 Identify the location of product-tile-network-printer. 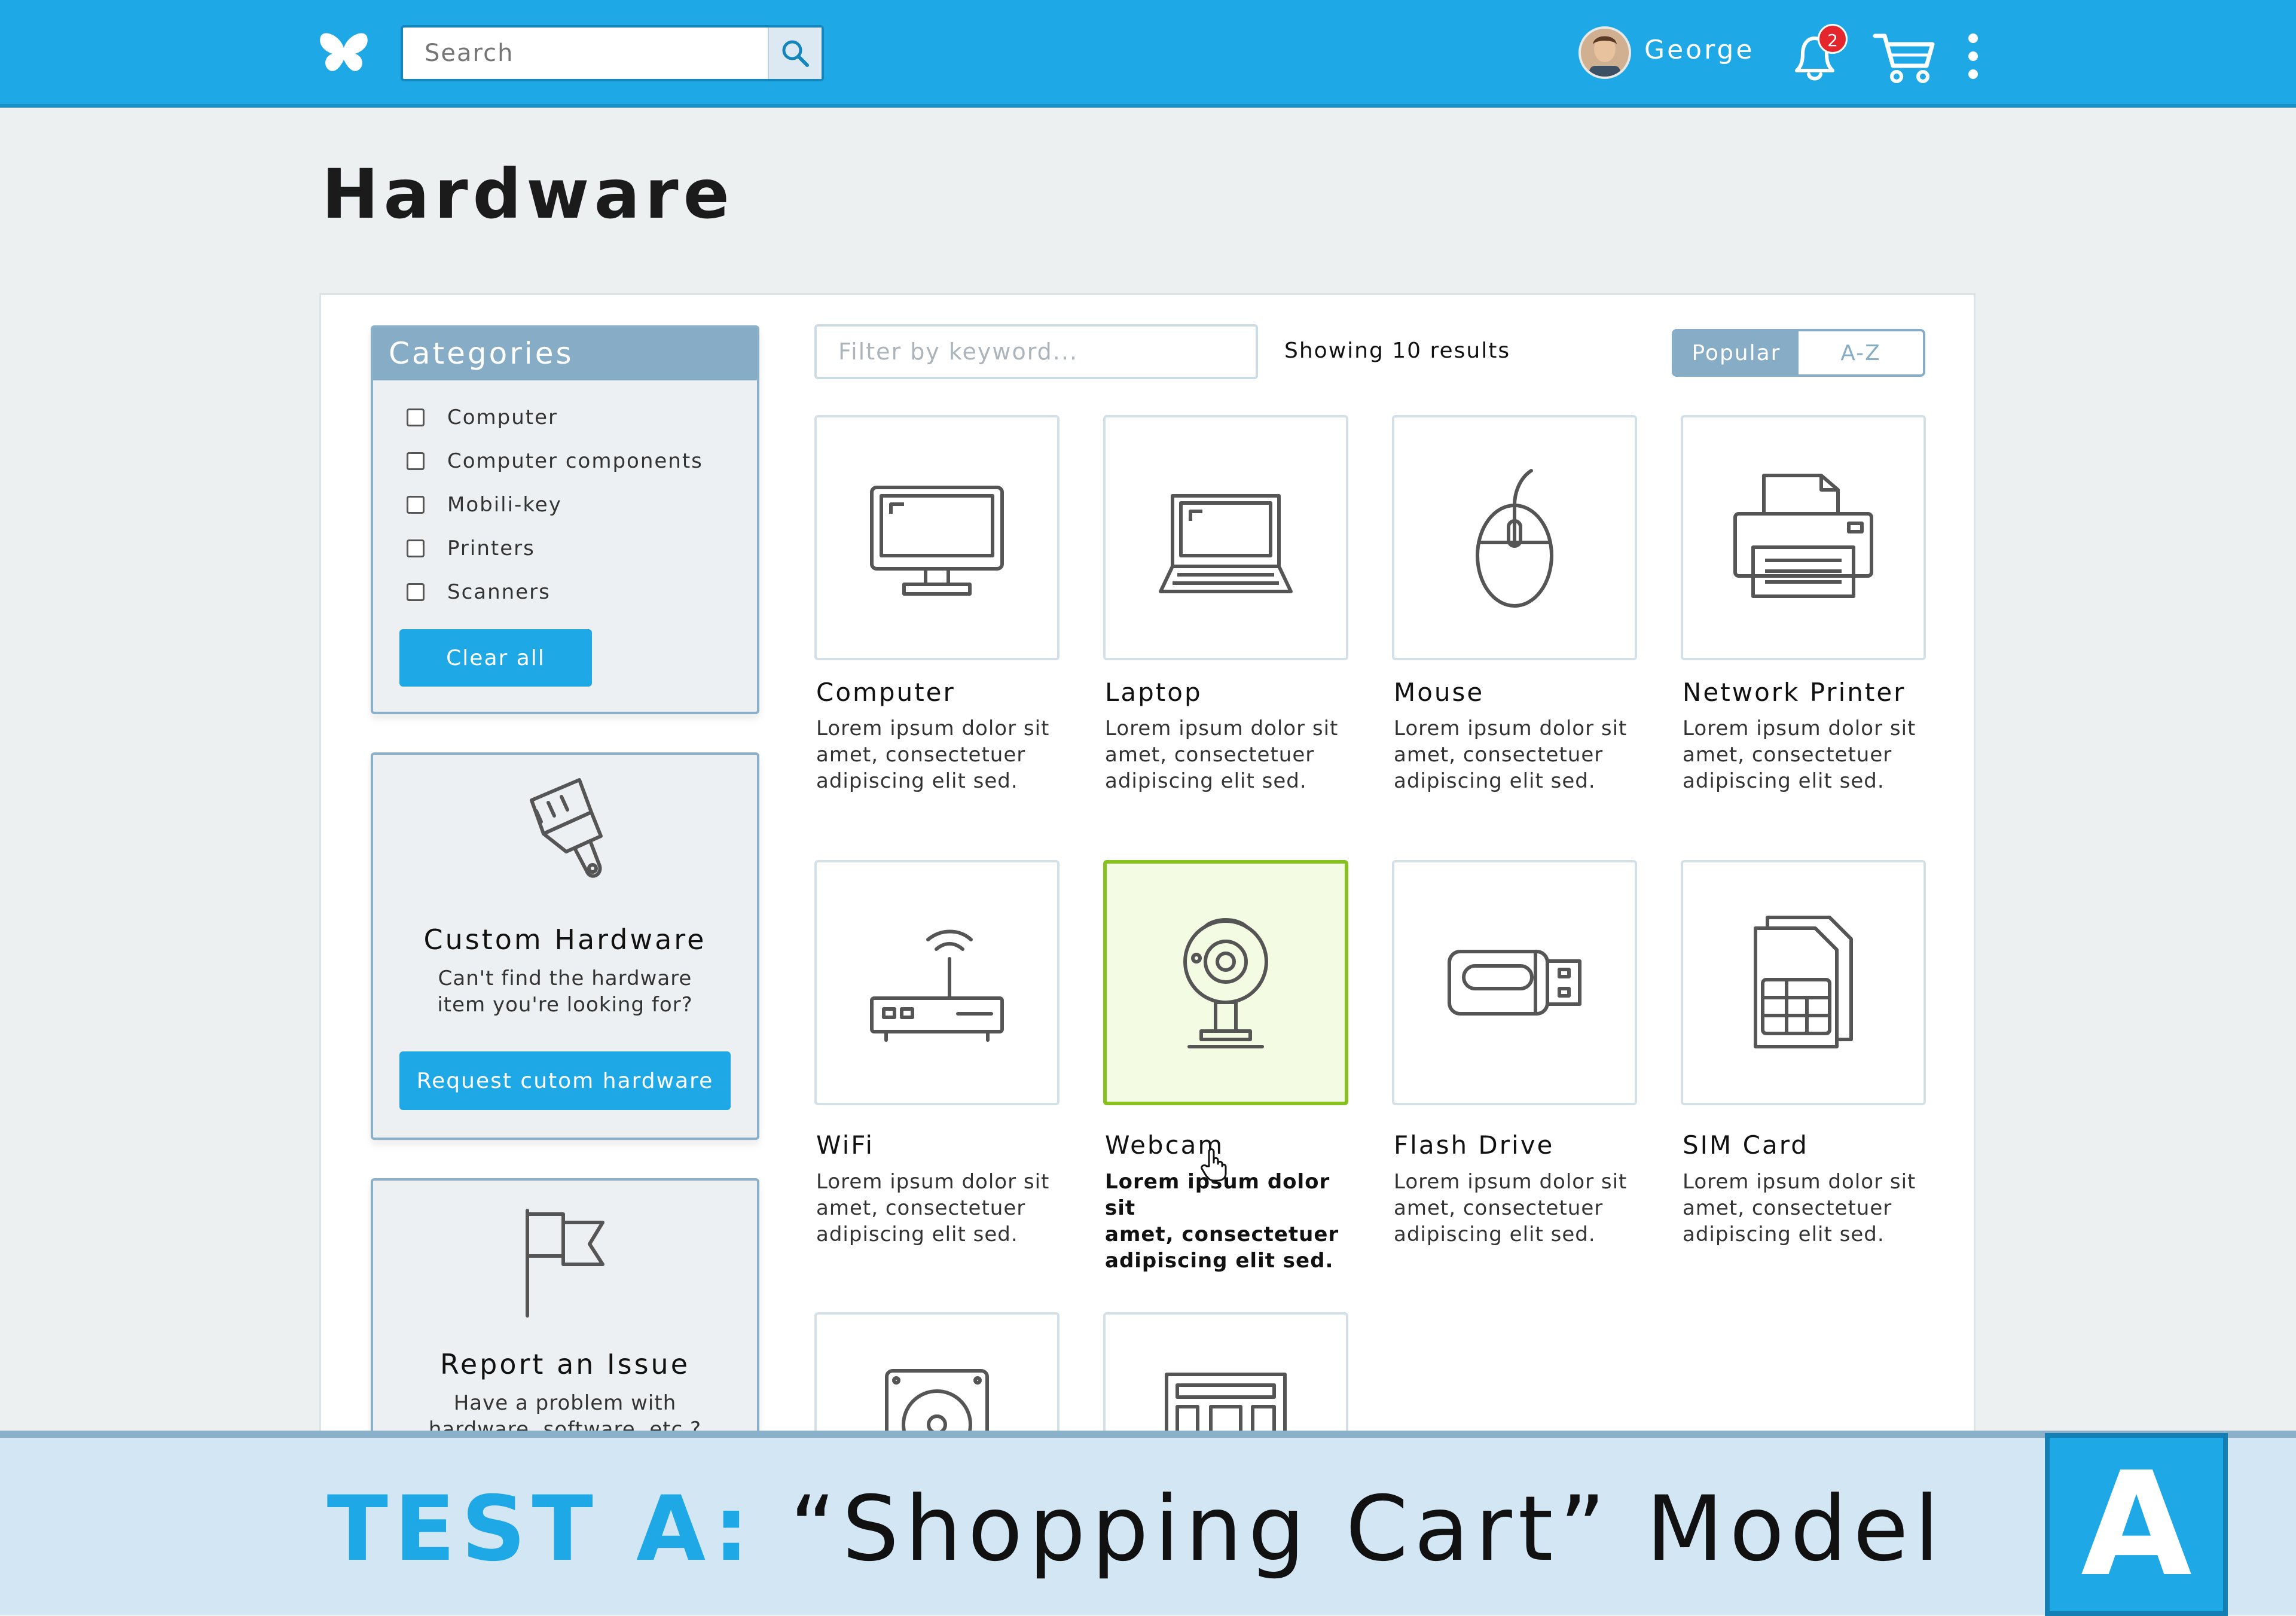
(1803, 537).